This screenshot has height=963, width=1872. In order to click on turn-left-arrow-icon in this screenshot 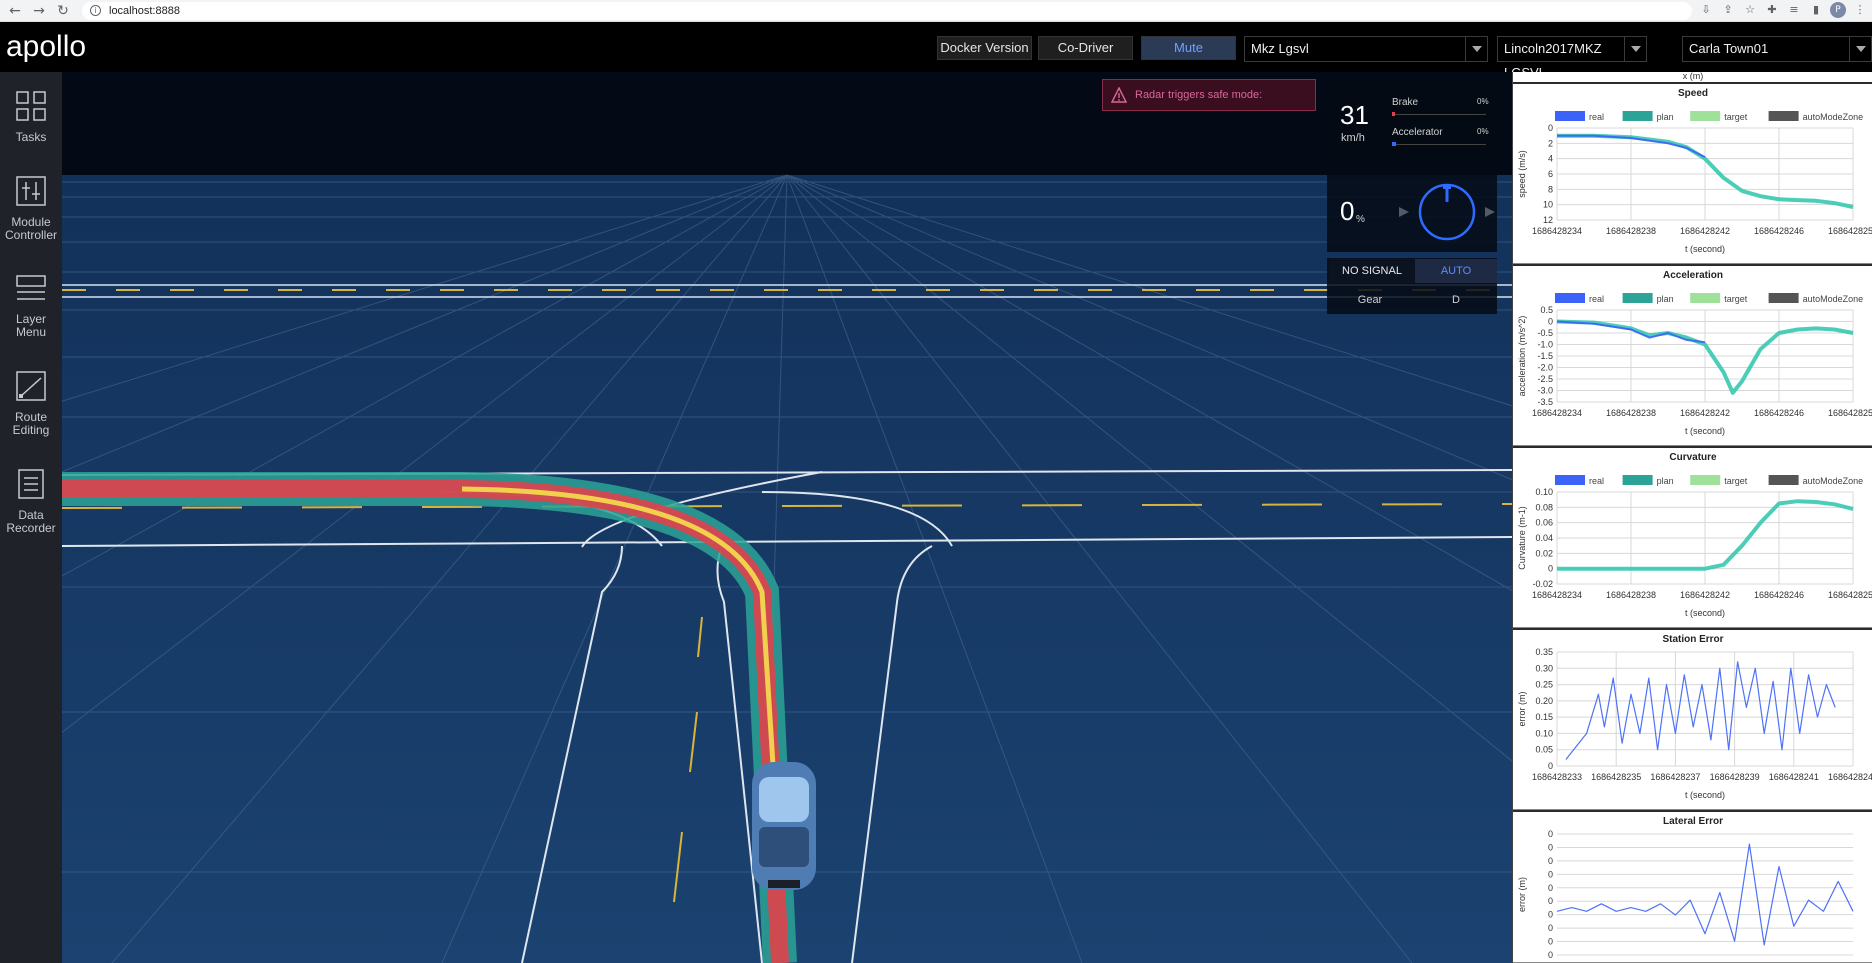, I will do `click(1404, 212)`.